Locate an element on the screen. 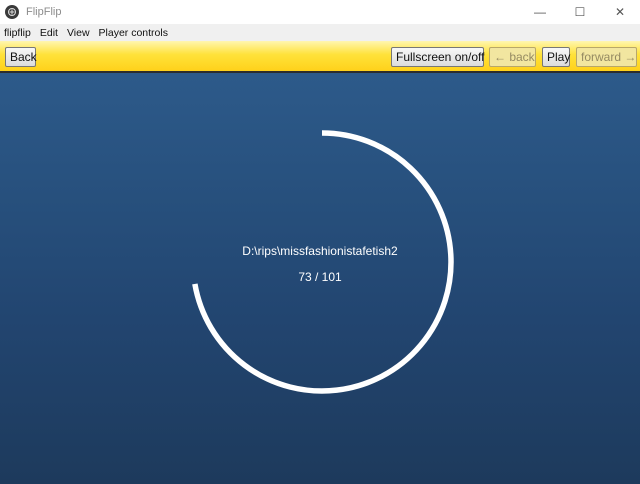 The height and width of the screenshot is (484, 640). minimize-icon: — is located at coordinates (540, 12).